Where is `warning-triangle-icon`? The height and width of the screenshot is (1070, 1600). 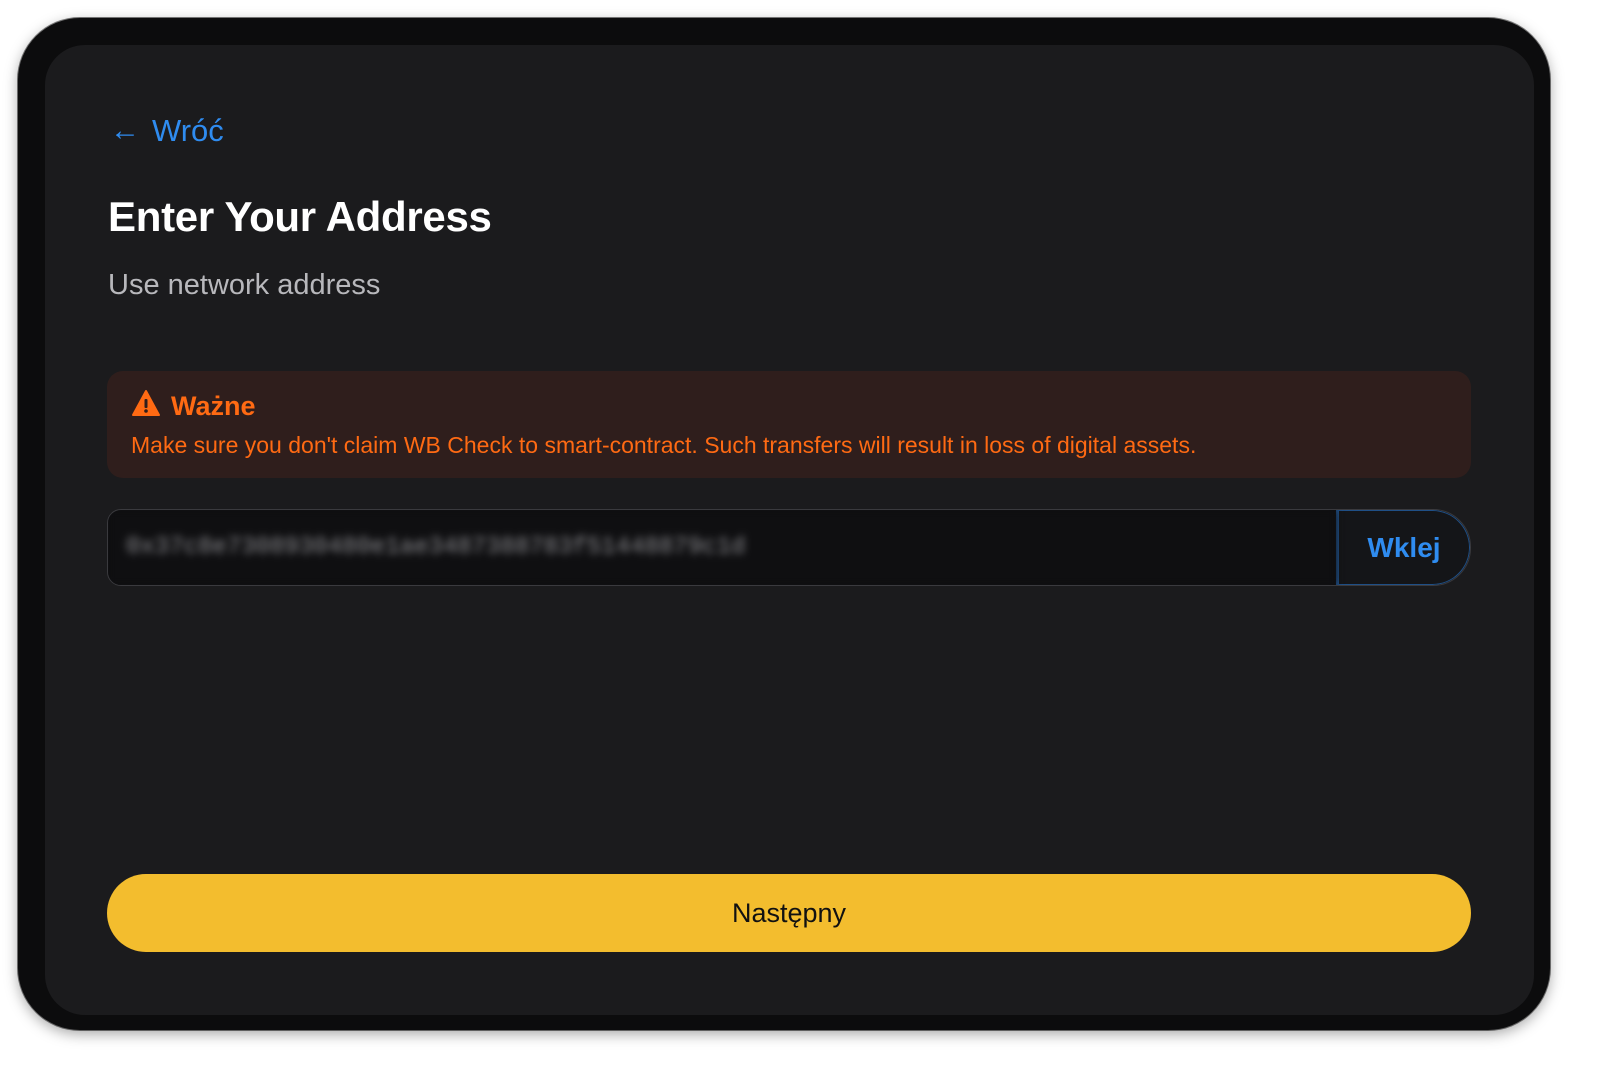 warning-triangle-icon is located at coordinates (146, 406).